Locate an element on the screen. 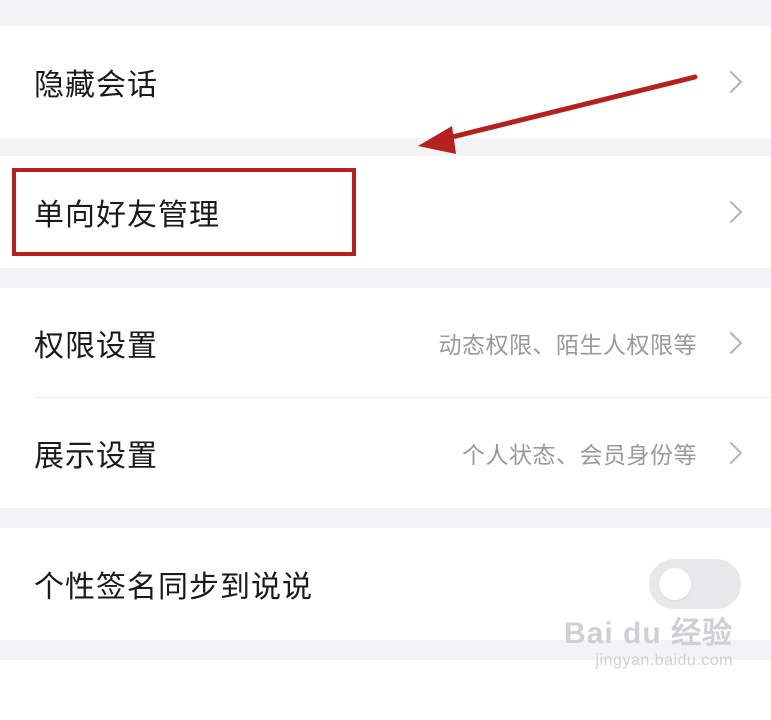 The width and height of the screenshot is (771, 720). watermark-brand: Bai du 经验 is located at coordinates (648, 633).